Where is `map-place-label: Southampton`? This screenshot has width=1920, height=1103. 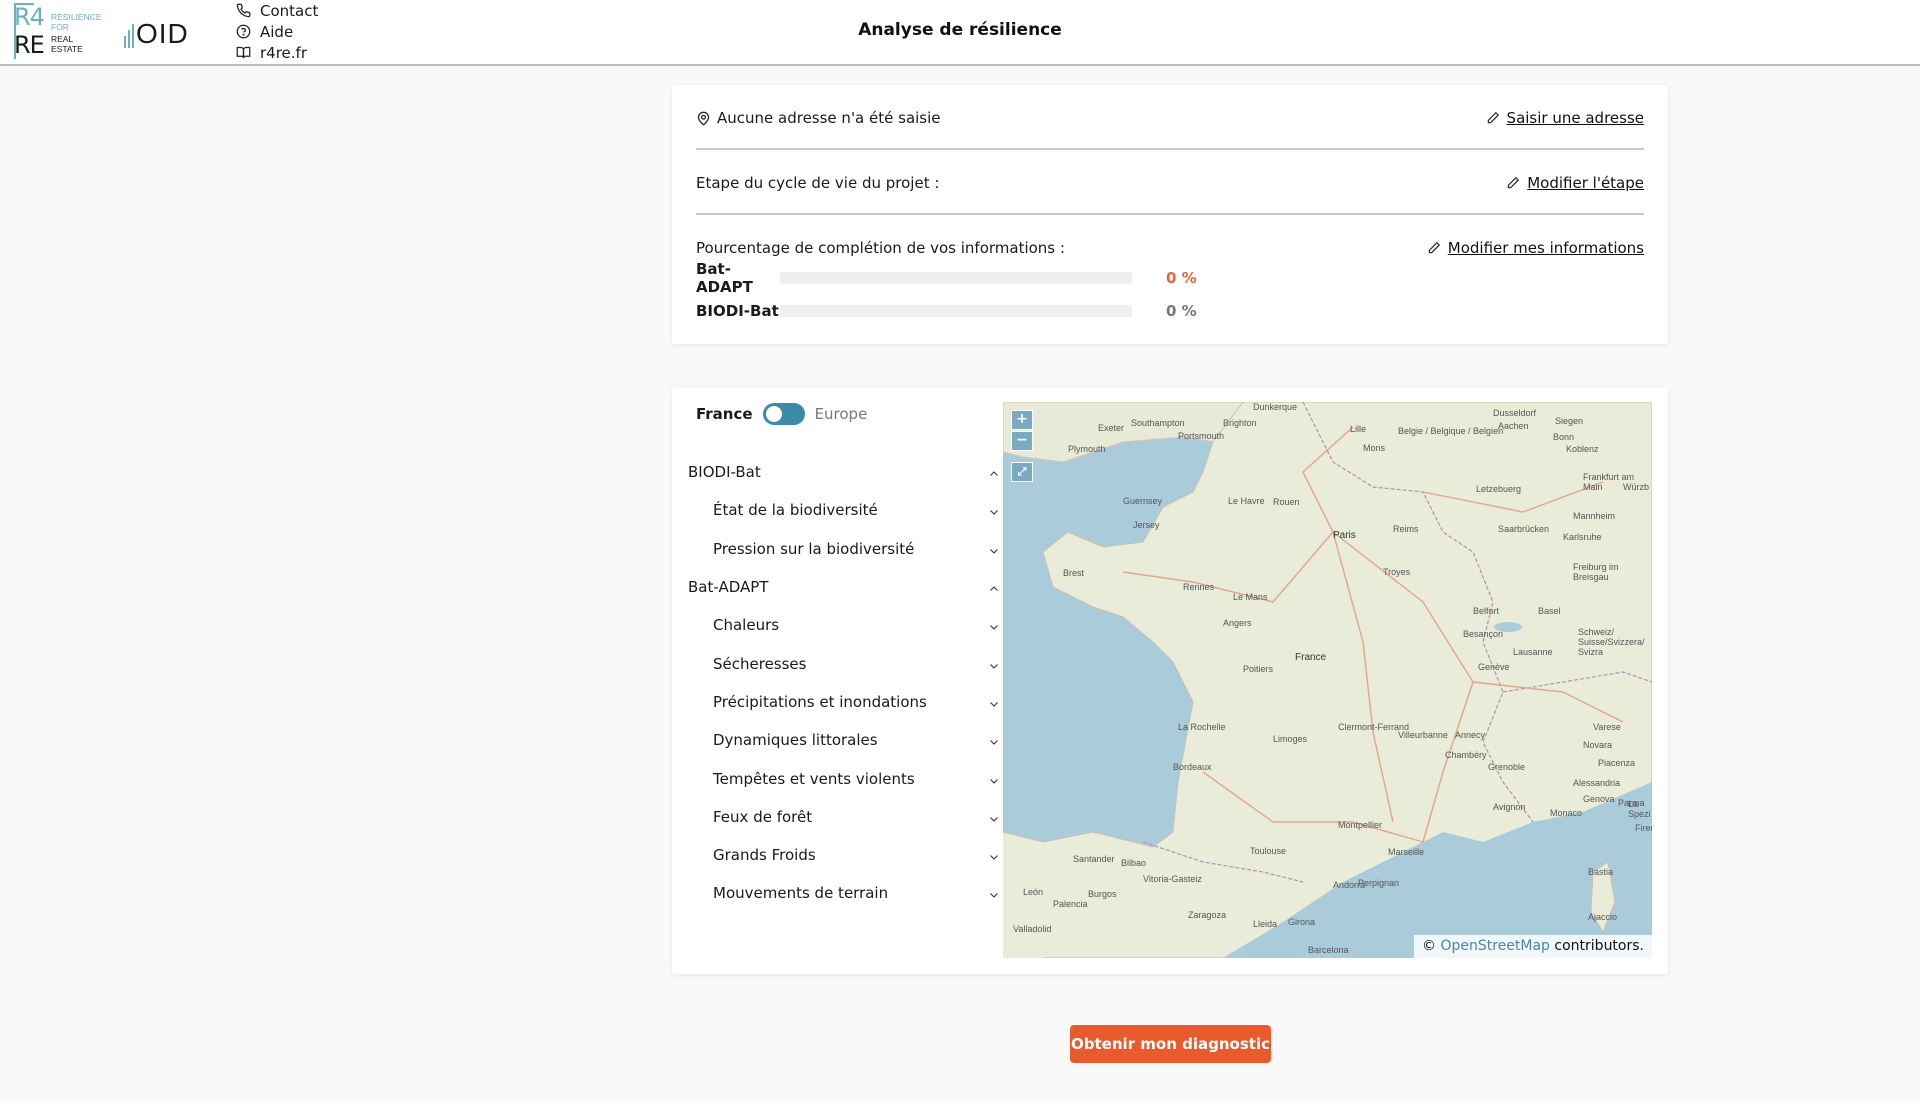
map-place-label: Southampton is located at coordinates (1158, 423).